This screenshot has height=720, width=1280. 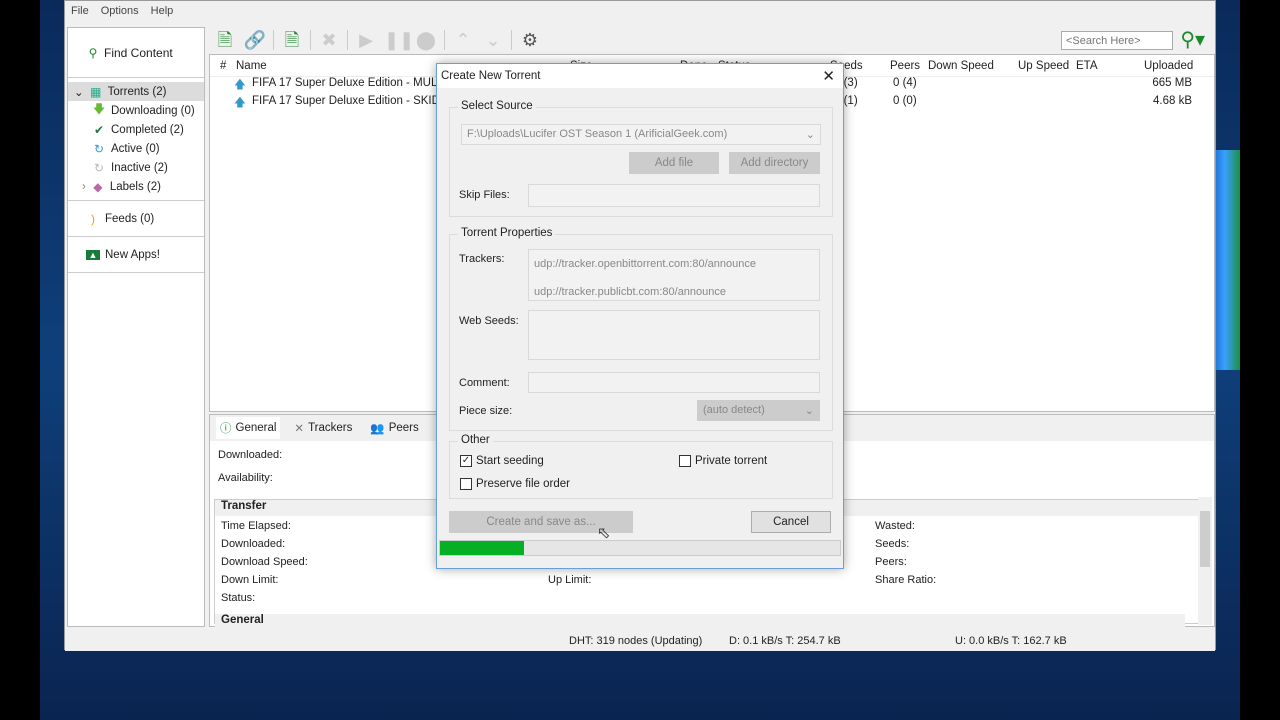 What do you see at coordinates (84, 187) in the screenshot?
I see `chevron-right-icon: ›` at bounding box center [84, 187].